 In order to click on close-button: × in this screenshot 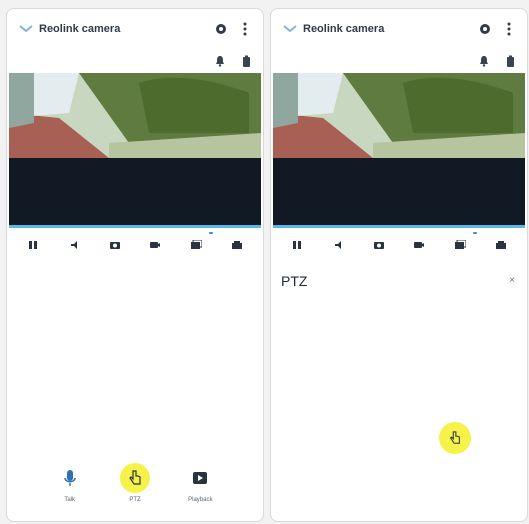, I will do `click(512, 280)`.